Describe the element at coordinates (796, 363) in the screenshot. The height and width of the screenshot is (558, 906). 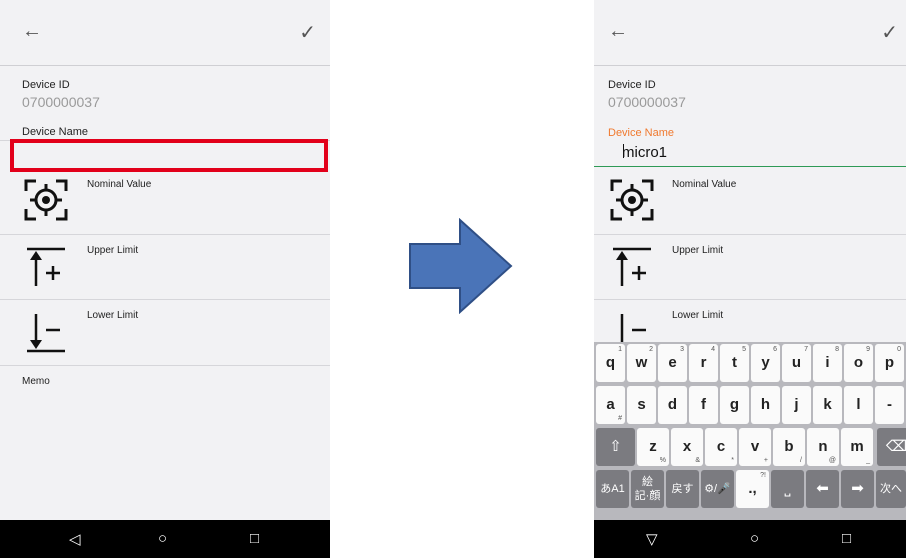
I see `key-u: u7` at that location.